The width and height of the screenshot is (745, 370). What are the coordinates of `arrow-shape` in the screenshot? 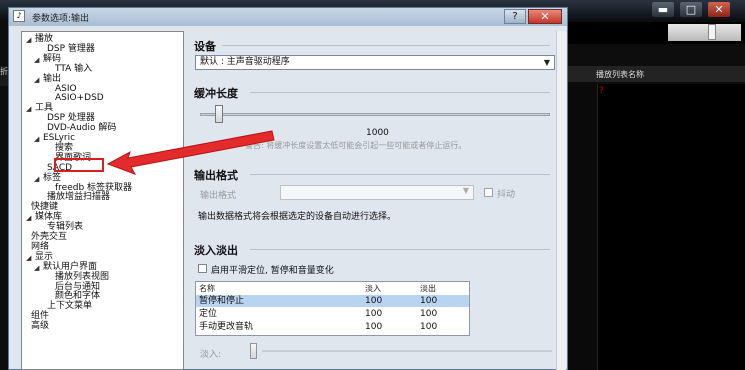 It's located at (190, 152).